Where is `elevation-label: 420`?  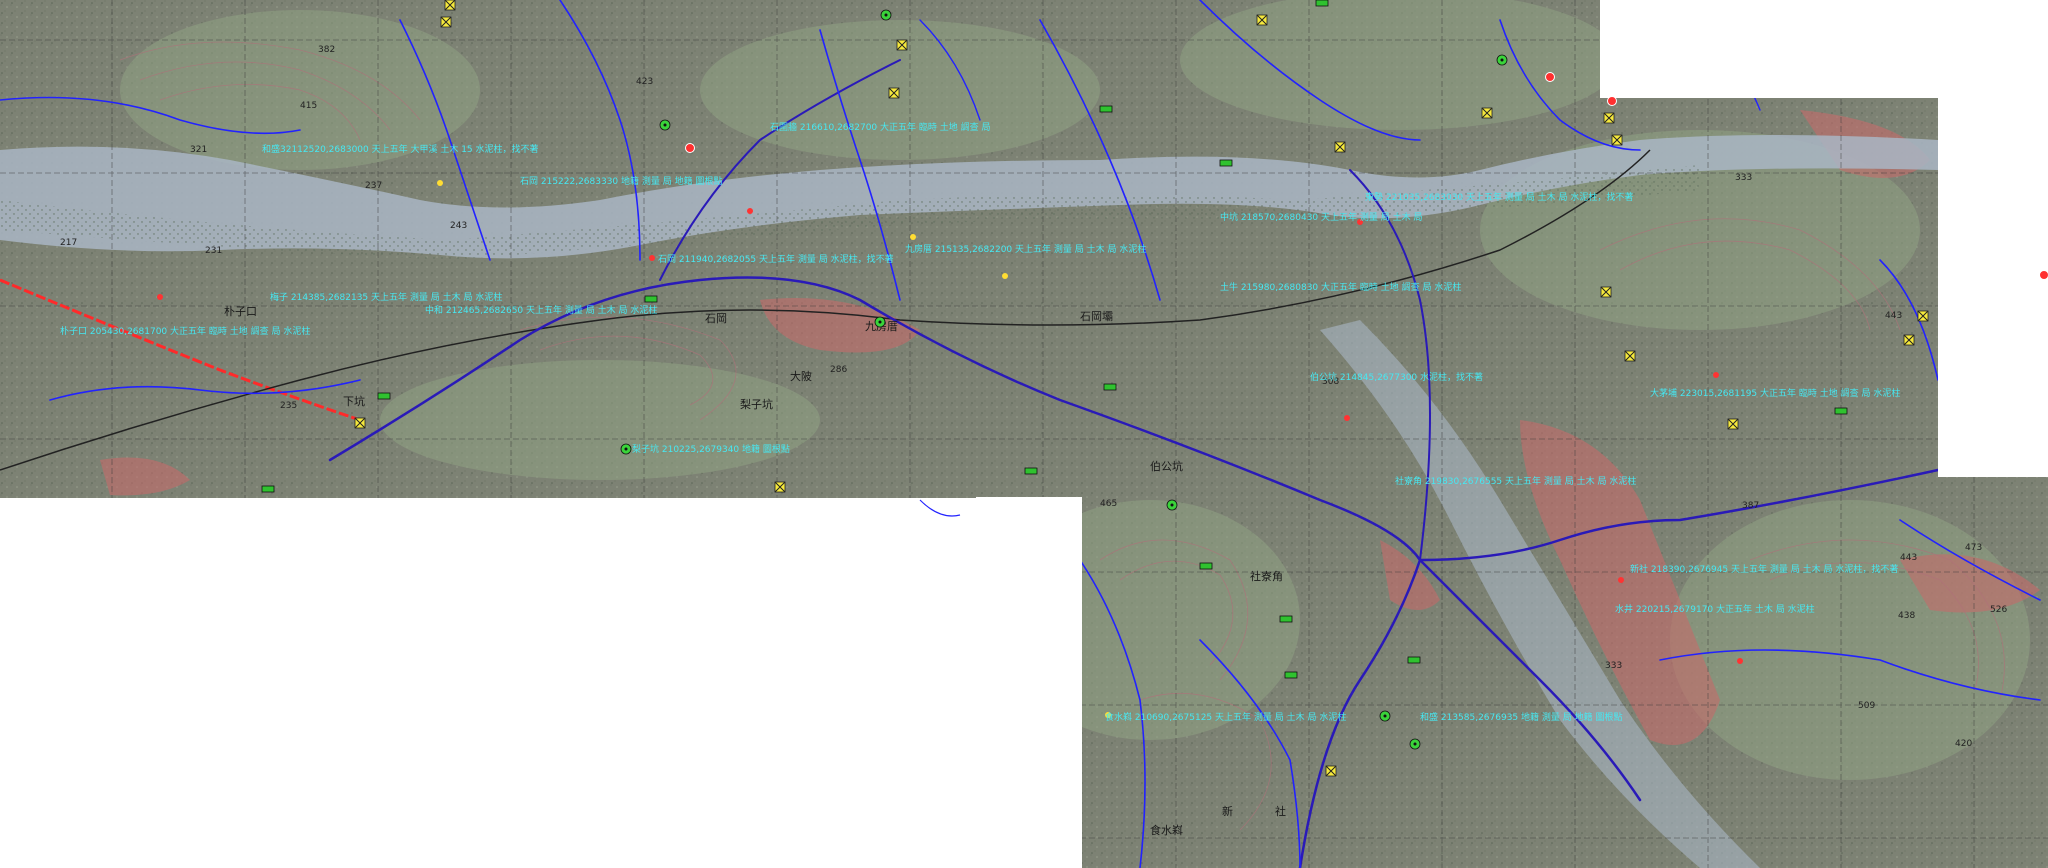
elevation-label: 420 is located at coordinates (1963, 744).